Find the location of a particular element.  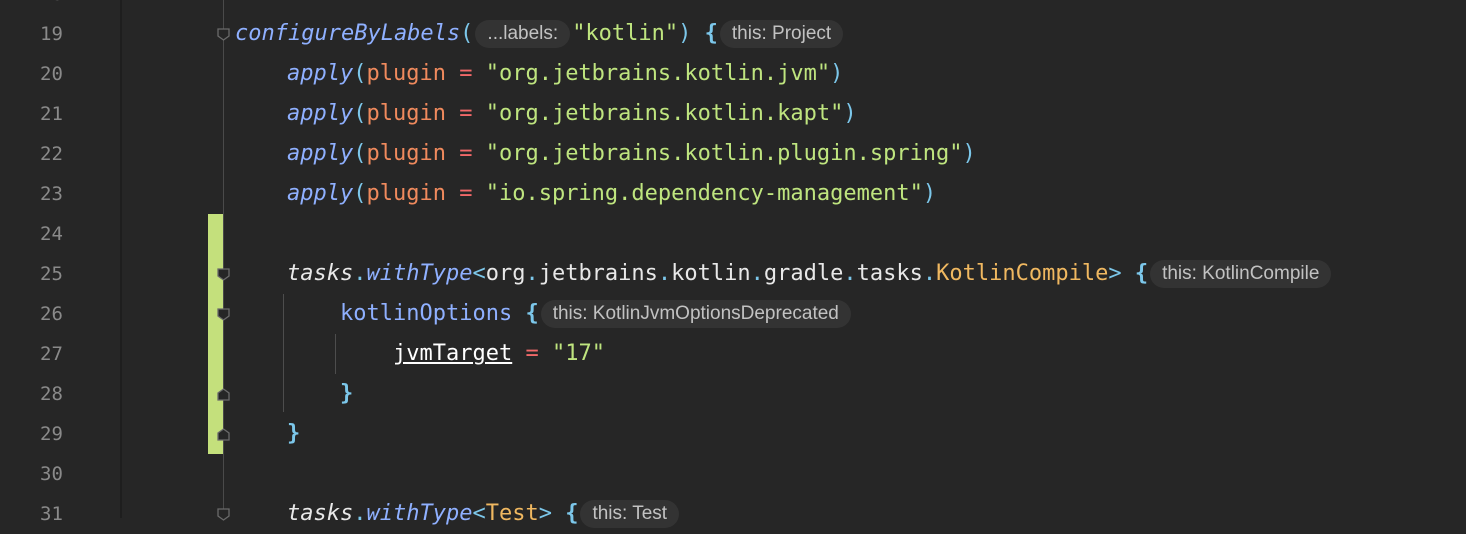

code-token: kotlin is located at coordinates (711, 273).